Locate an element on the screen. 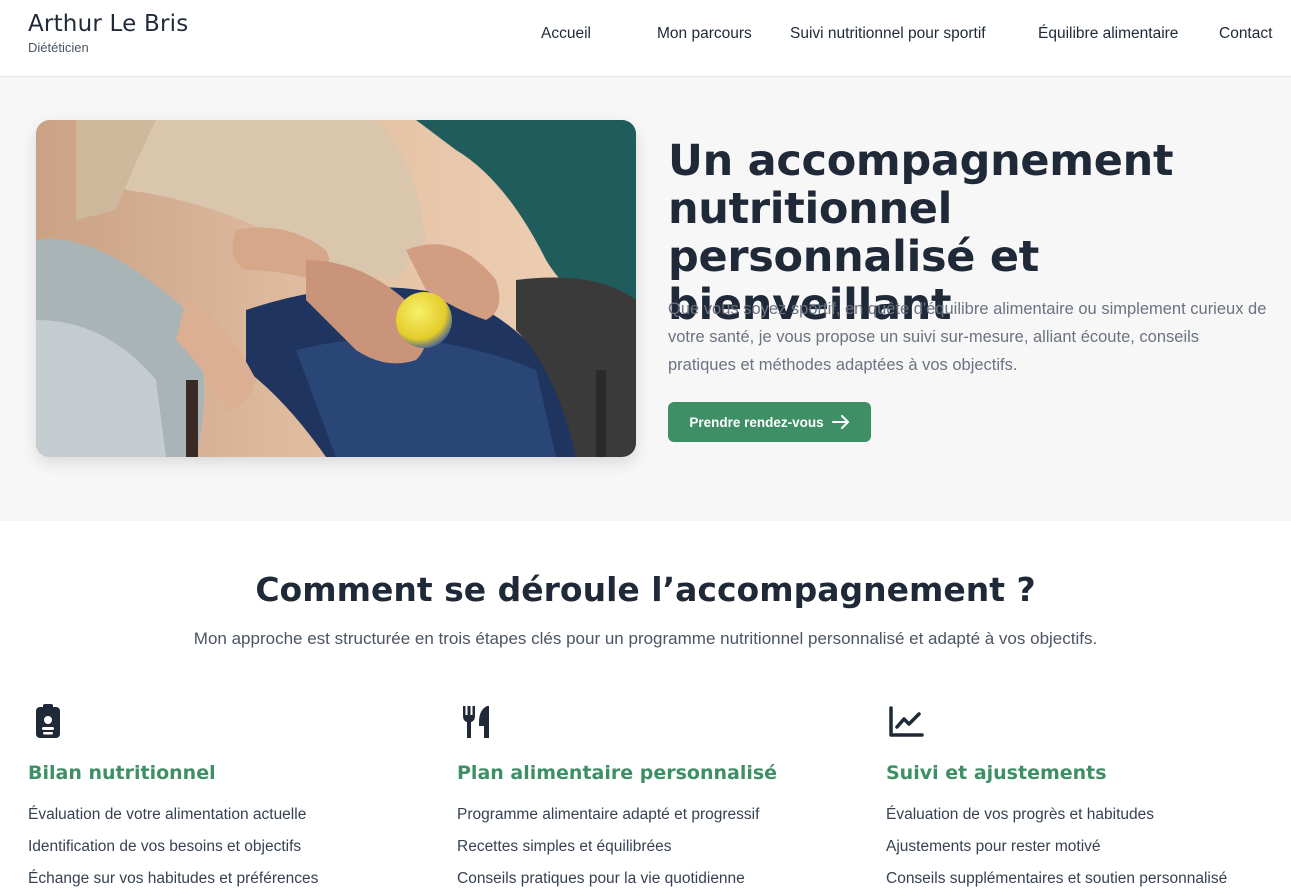 The height and width of the screenshot is (892, 1291). arrow-right-icon is located at coordinates (840, 422).